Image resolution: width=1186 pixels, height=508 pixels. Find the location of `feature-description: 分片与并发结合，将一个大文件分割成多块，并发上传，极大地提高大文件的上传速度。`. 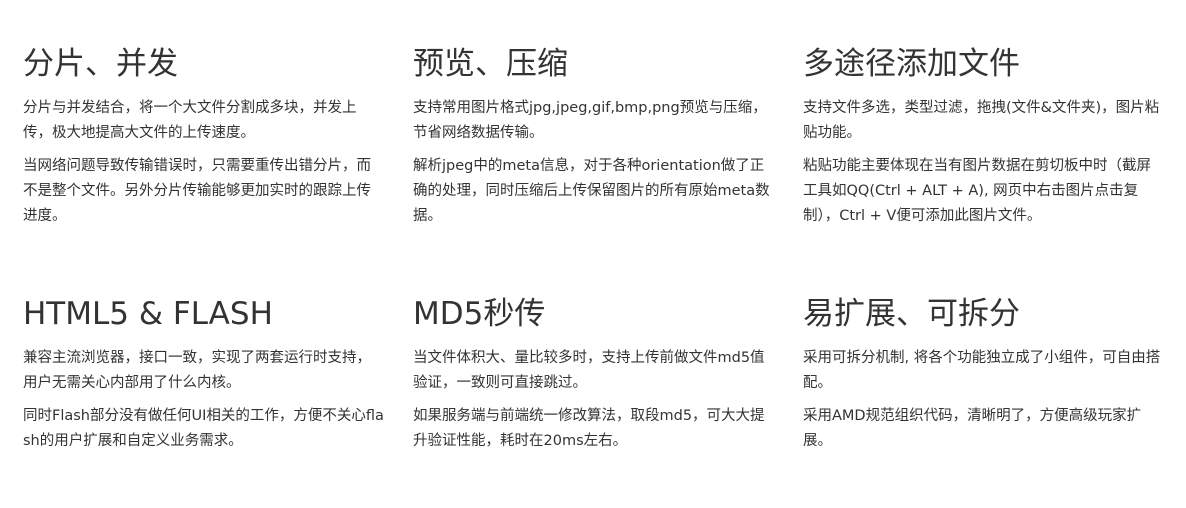

feature-description: 分片与并发结合，将一个大文件分割成多块，并发上传，极大地提高大文件的上传速度。 is located at coordinates (190, 120).